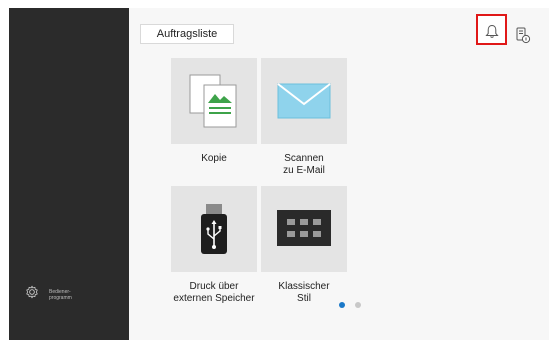 The image size is (557, 340). I want to click on page-dot-inactive, so click(358, 305).